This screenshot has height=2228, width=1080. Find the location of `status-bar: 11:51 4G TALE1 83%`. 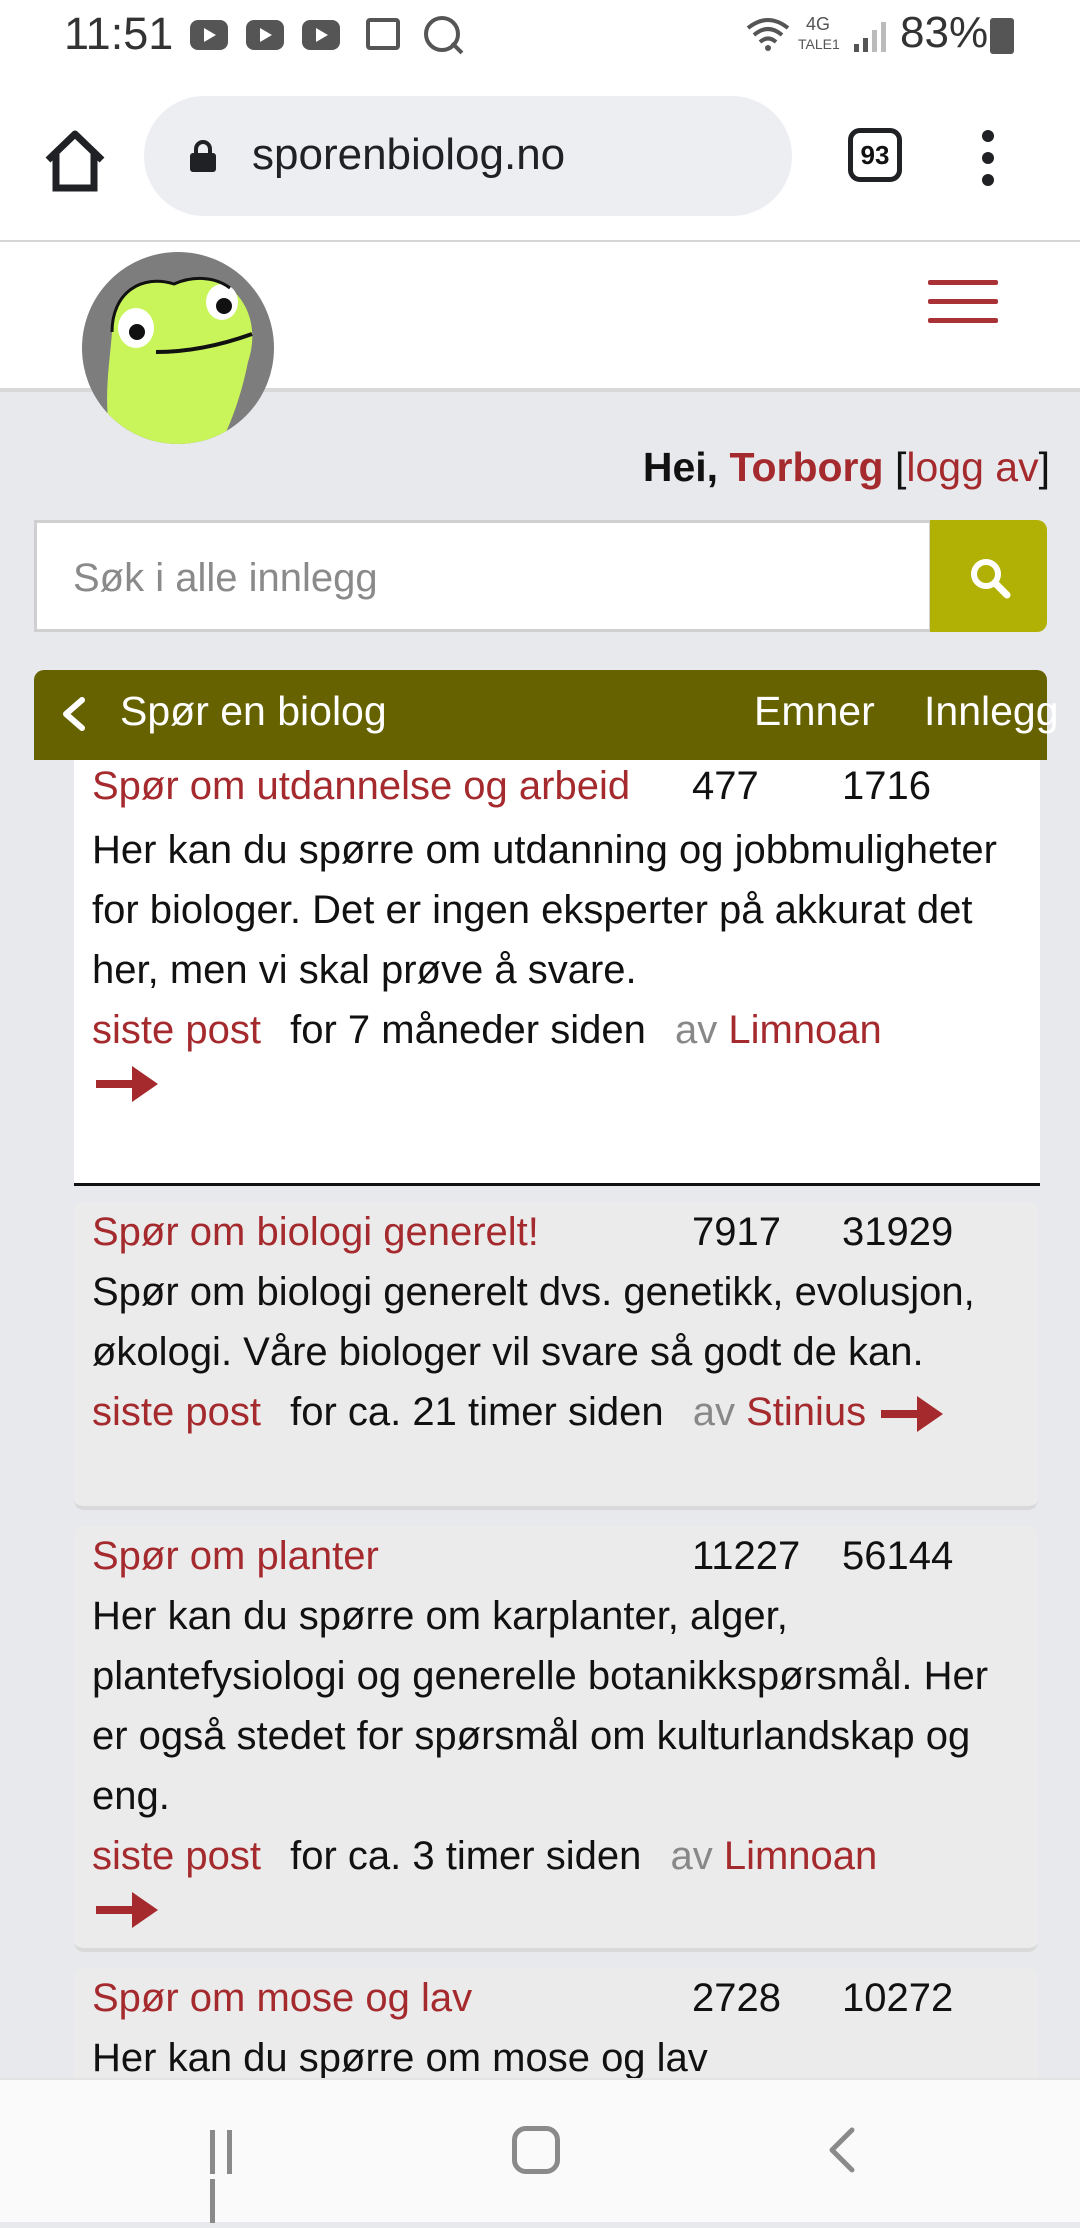

status-bar: 11:51 4G TALE1 83% is located at coordinates (540, 36).